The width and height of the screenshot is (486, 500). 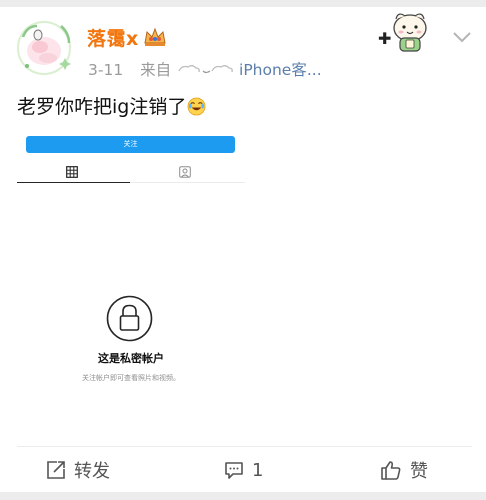 What do you see at coordinates (155, 37) in the screenshot?
I see `crown-badge-icon` at bounding box center [155, 37].